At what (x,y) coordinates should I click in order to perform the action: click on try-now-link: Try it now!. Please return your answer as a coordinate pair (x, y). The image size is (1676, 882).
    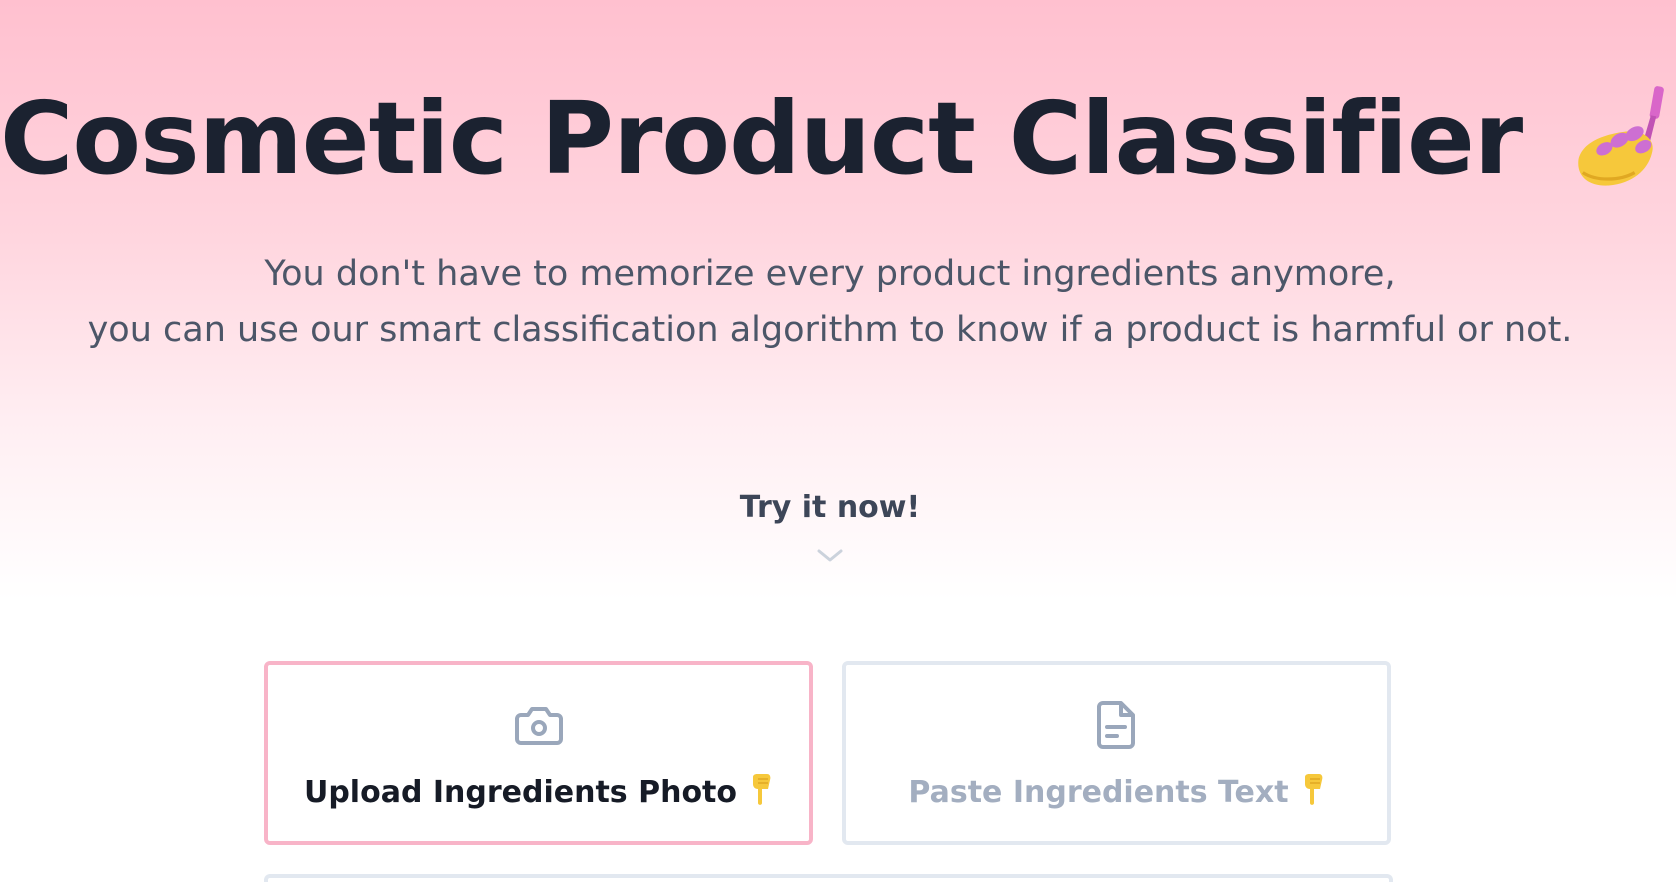
    Looking at the image, I should click on (830, 507).